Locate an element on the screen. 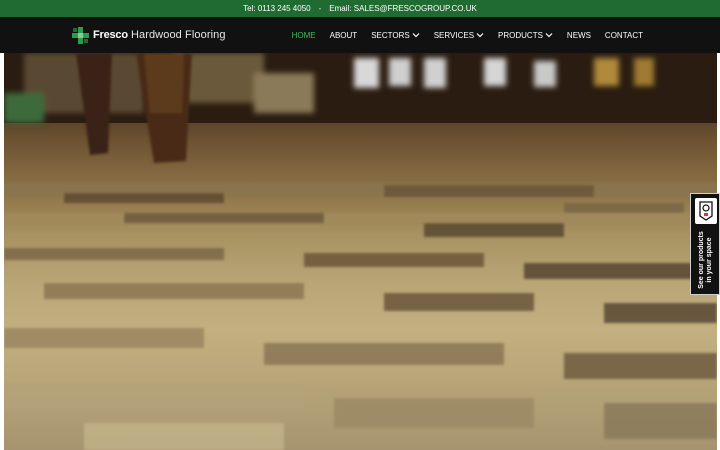  nav-news: NEWS is located at coordinates (579, 35).